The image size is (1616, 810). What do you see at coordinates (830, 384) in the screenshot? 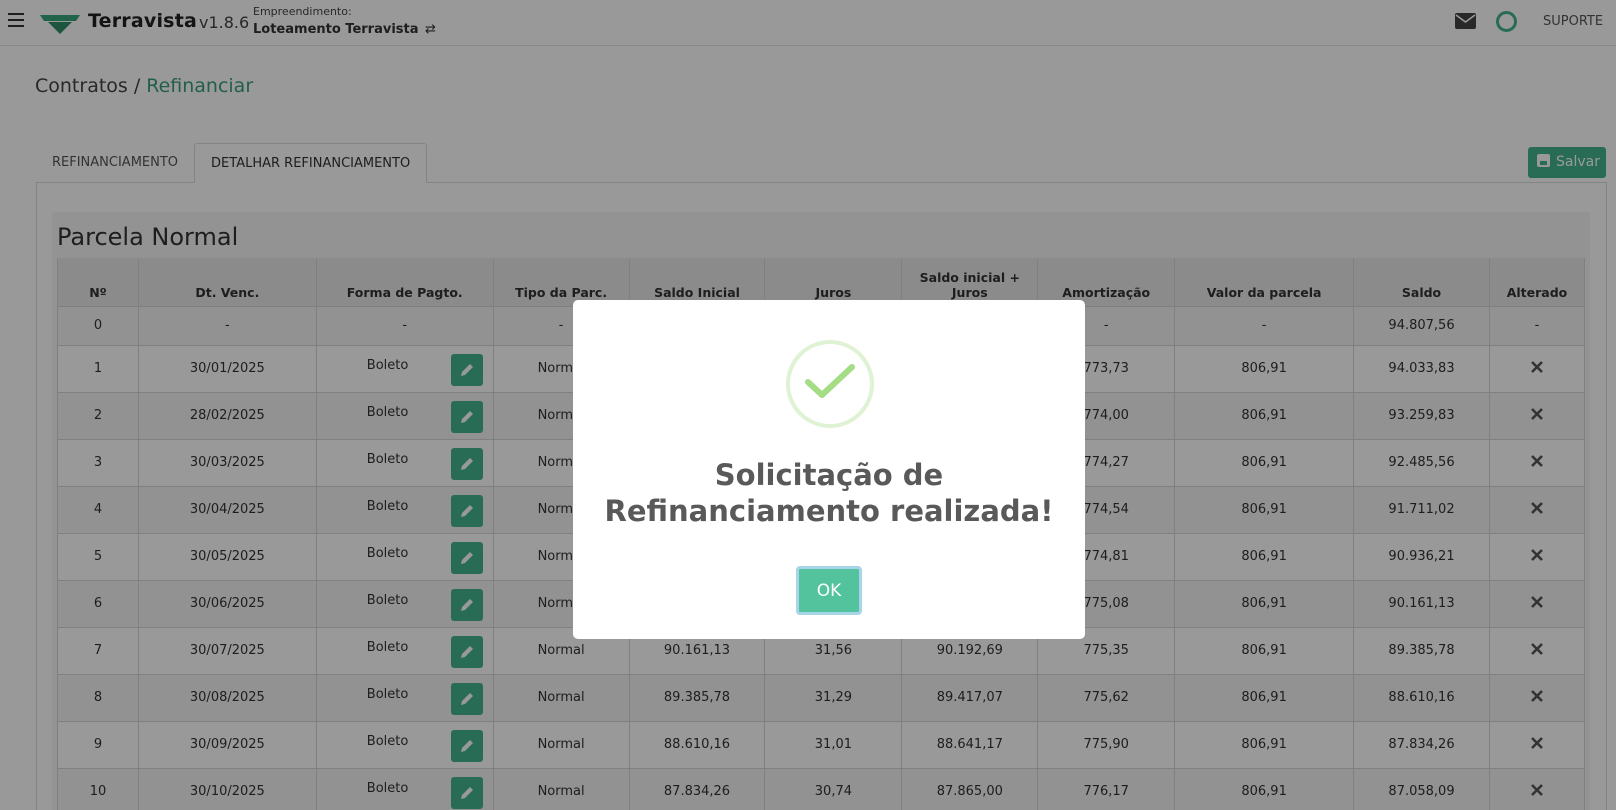
I see `success-check-icon` at bounding box center [830, 384].